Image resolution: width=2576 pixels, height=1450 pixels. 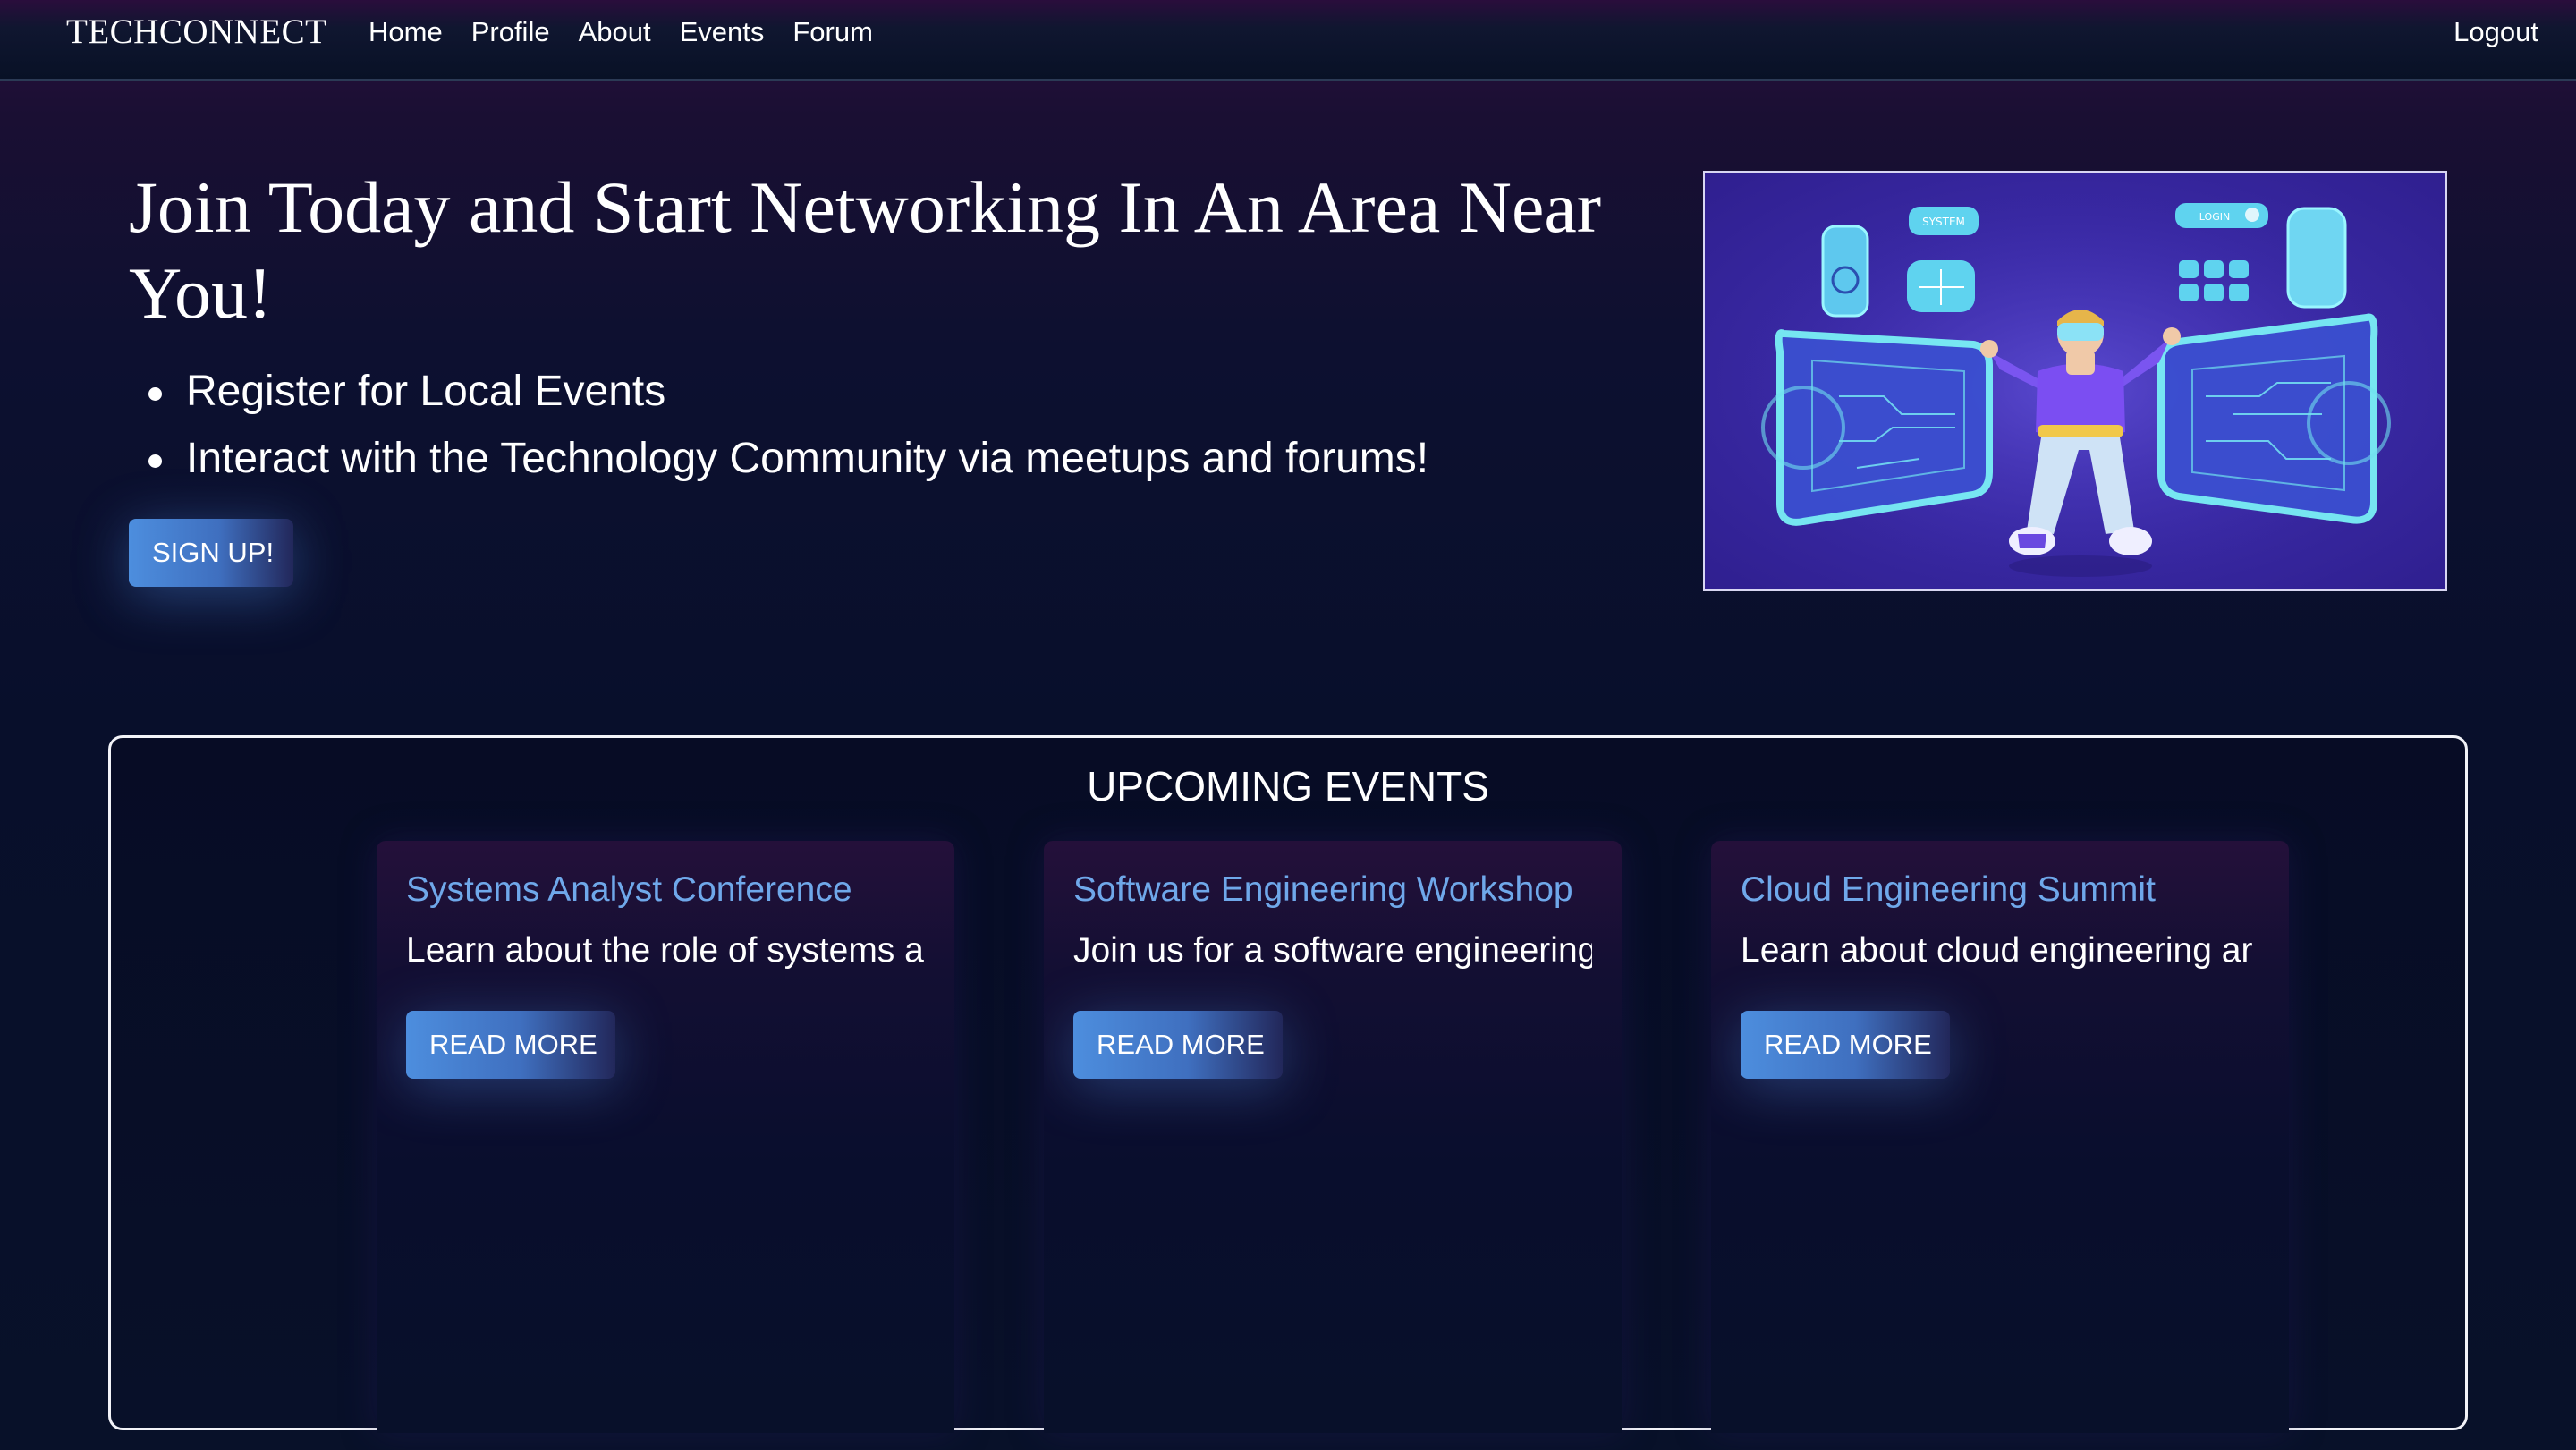 I want to click on svg-text: SYSTEM, so click(x=1943, y=222).